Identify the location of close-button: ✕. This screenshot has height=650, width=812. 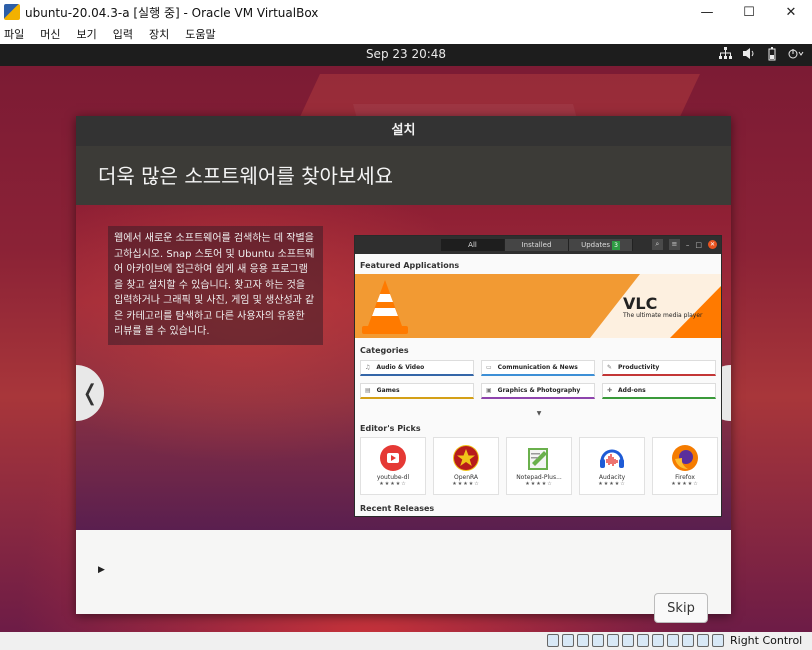
(791, 12).